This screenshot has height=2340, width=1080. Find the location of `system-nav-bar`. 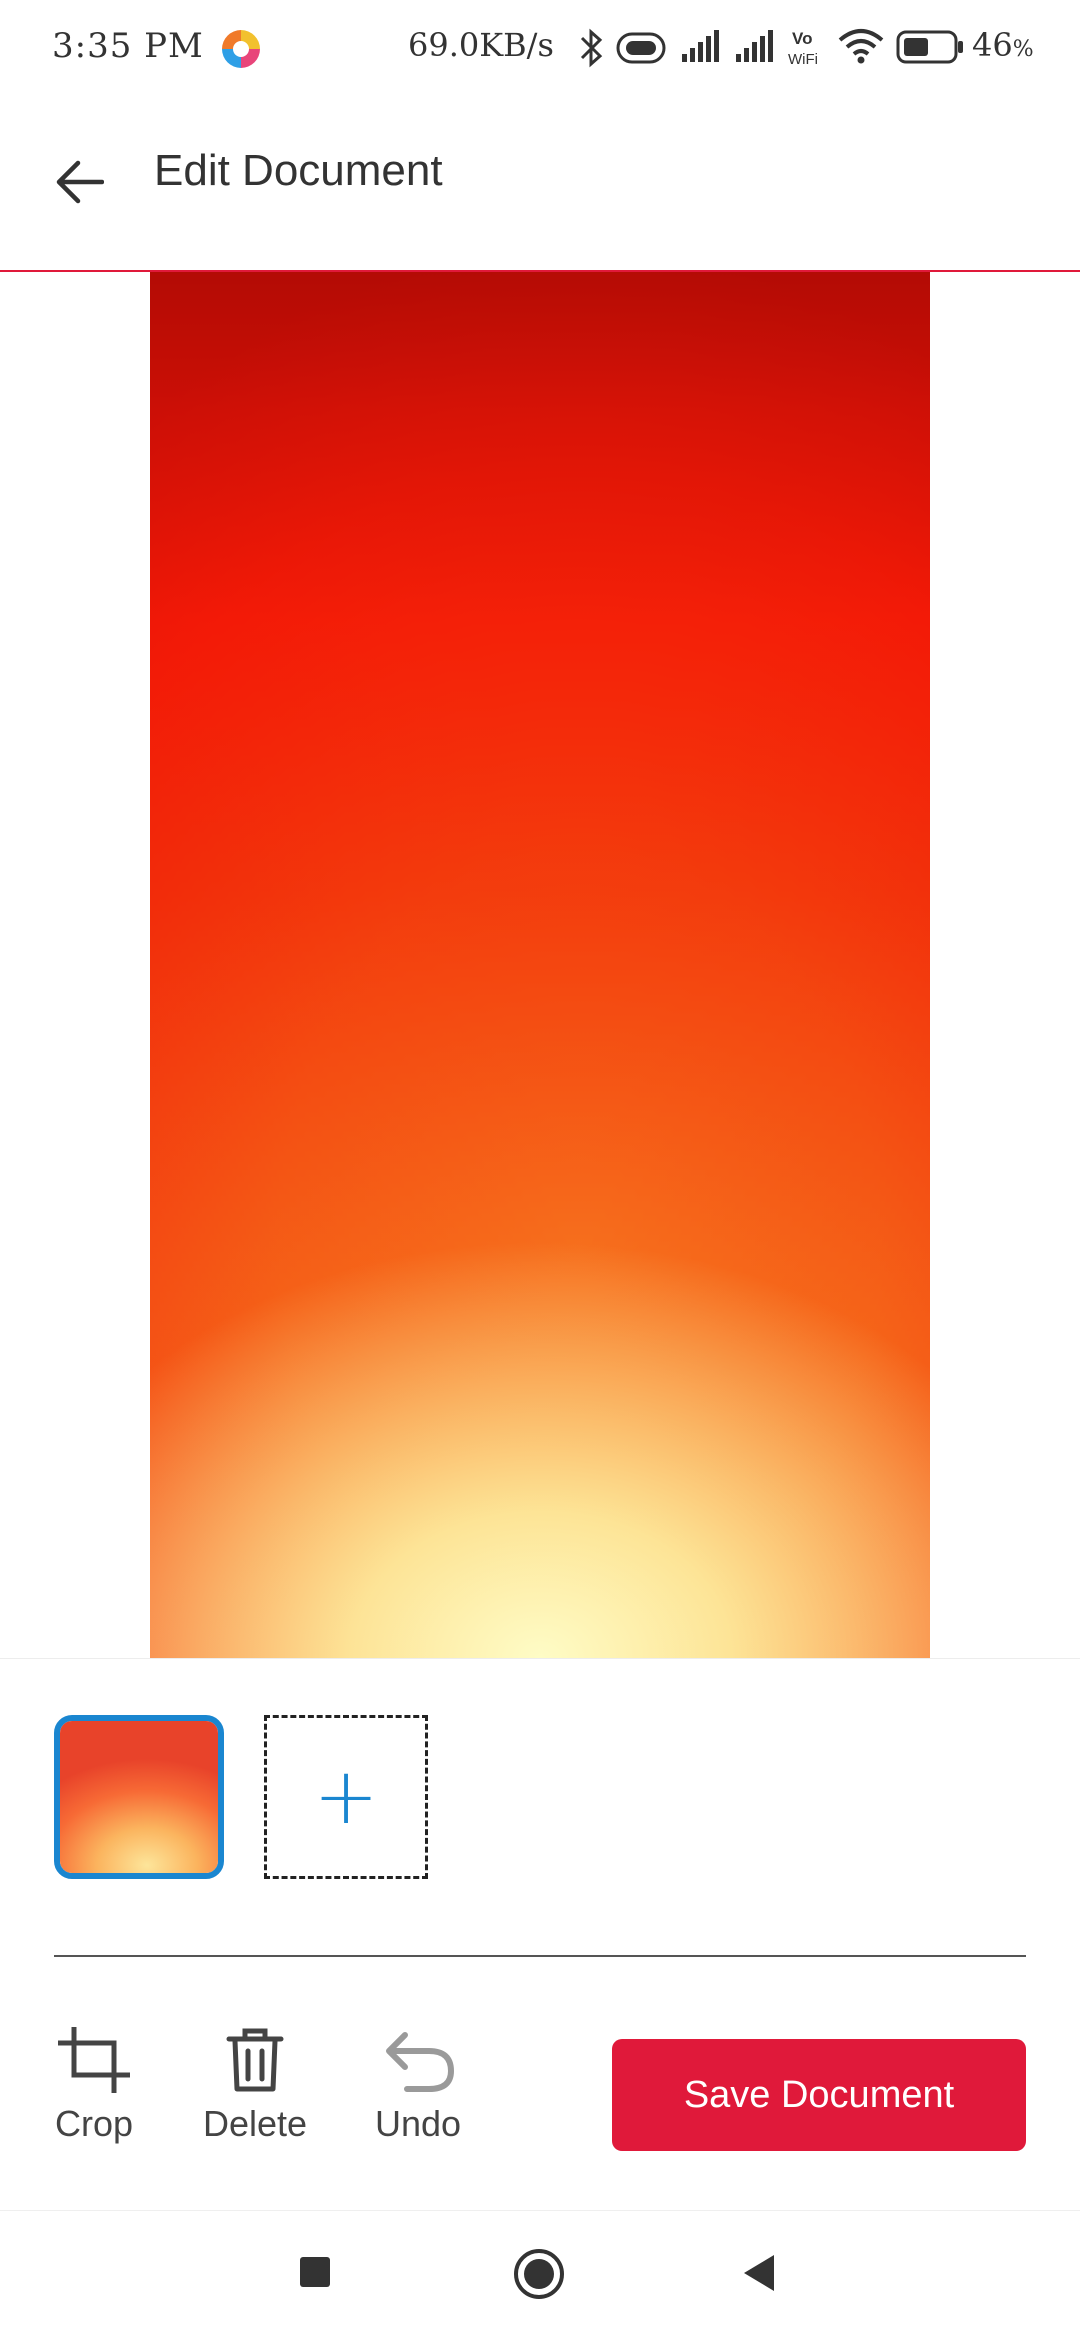

system-nav-bar is located at coordinates (540, 2275).